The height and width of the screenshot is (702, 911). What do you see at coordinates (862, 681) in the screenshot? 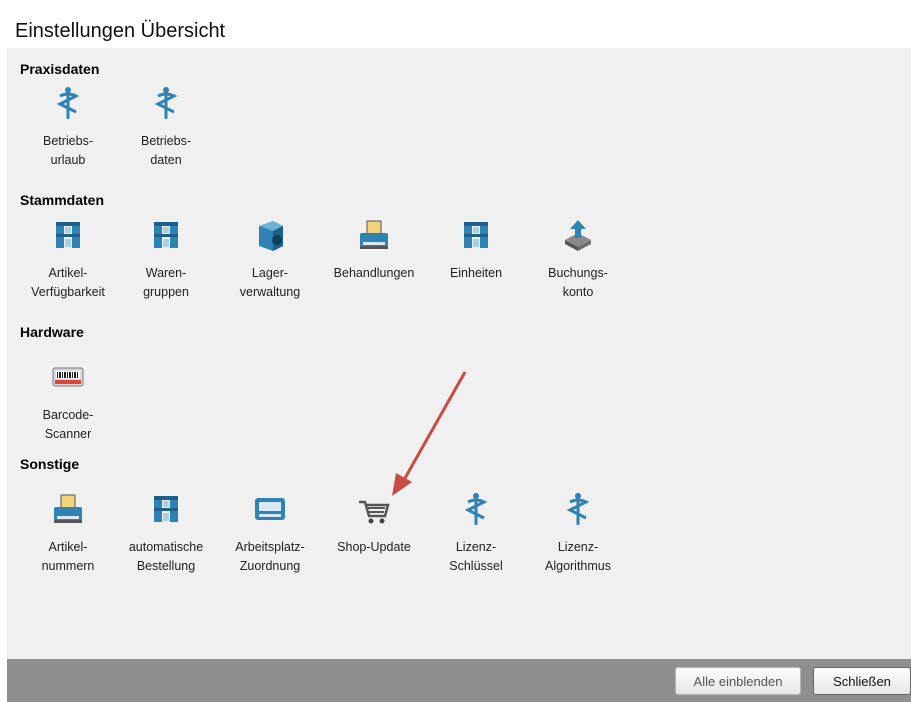
I see `close-button: Schließen` at bounding box center [862, 681].